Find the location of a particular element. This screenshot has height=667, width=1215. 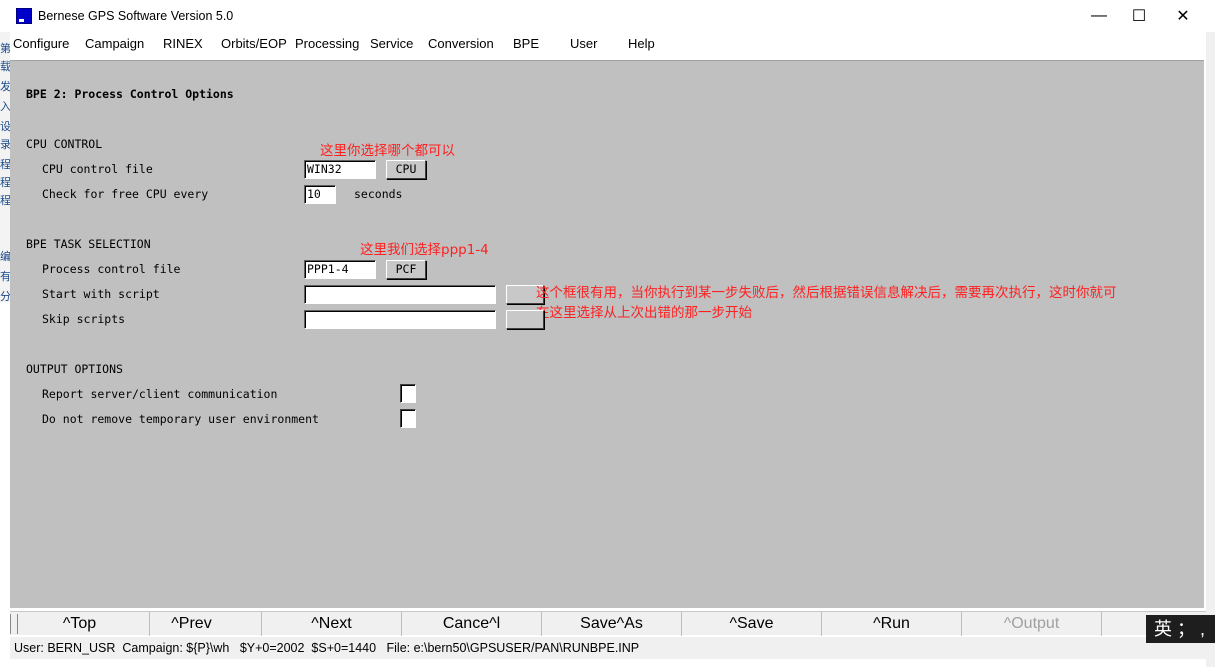

app-icon is located at coordinates (24, 16).